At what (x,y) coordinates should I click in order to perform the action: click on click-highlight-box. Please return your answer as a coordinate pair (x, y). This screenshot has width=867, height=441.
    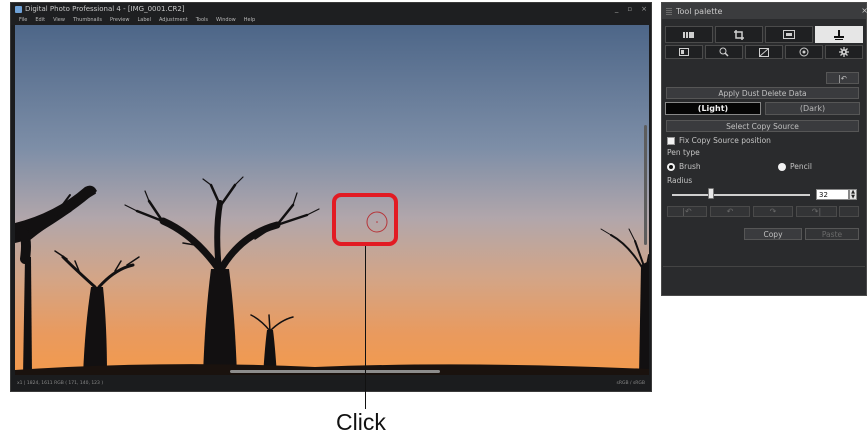
    Looking at the image, I should click on (365, 219).